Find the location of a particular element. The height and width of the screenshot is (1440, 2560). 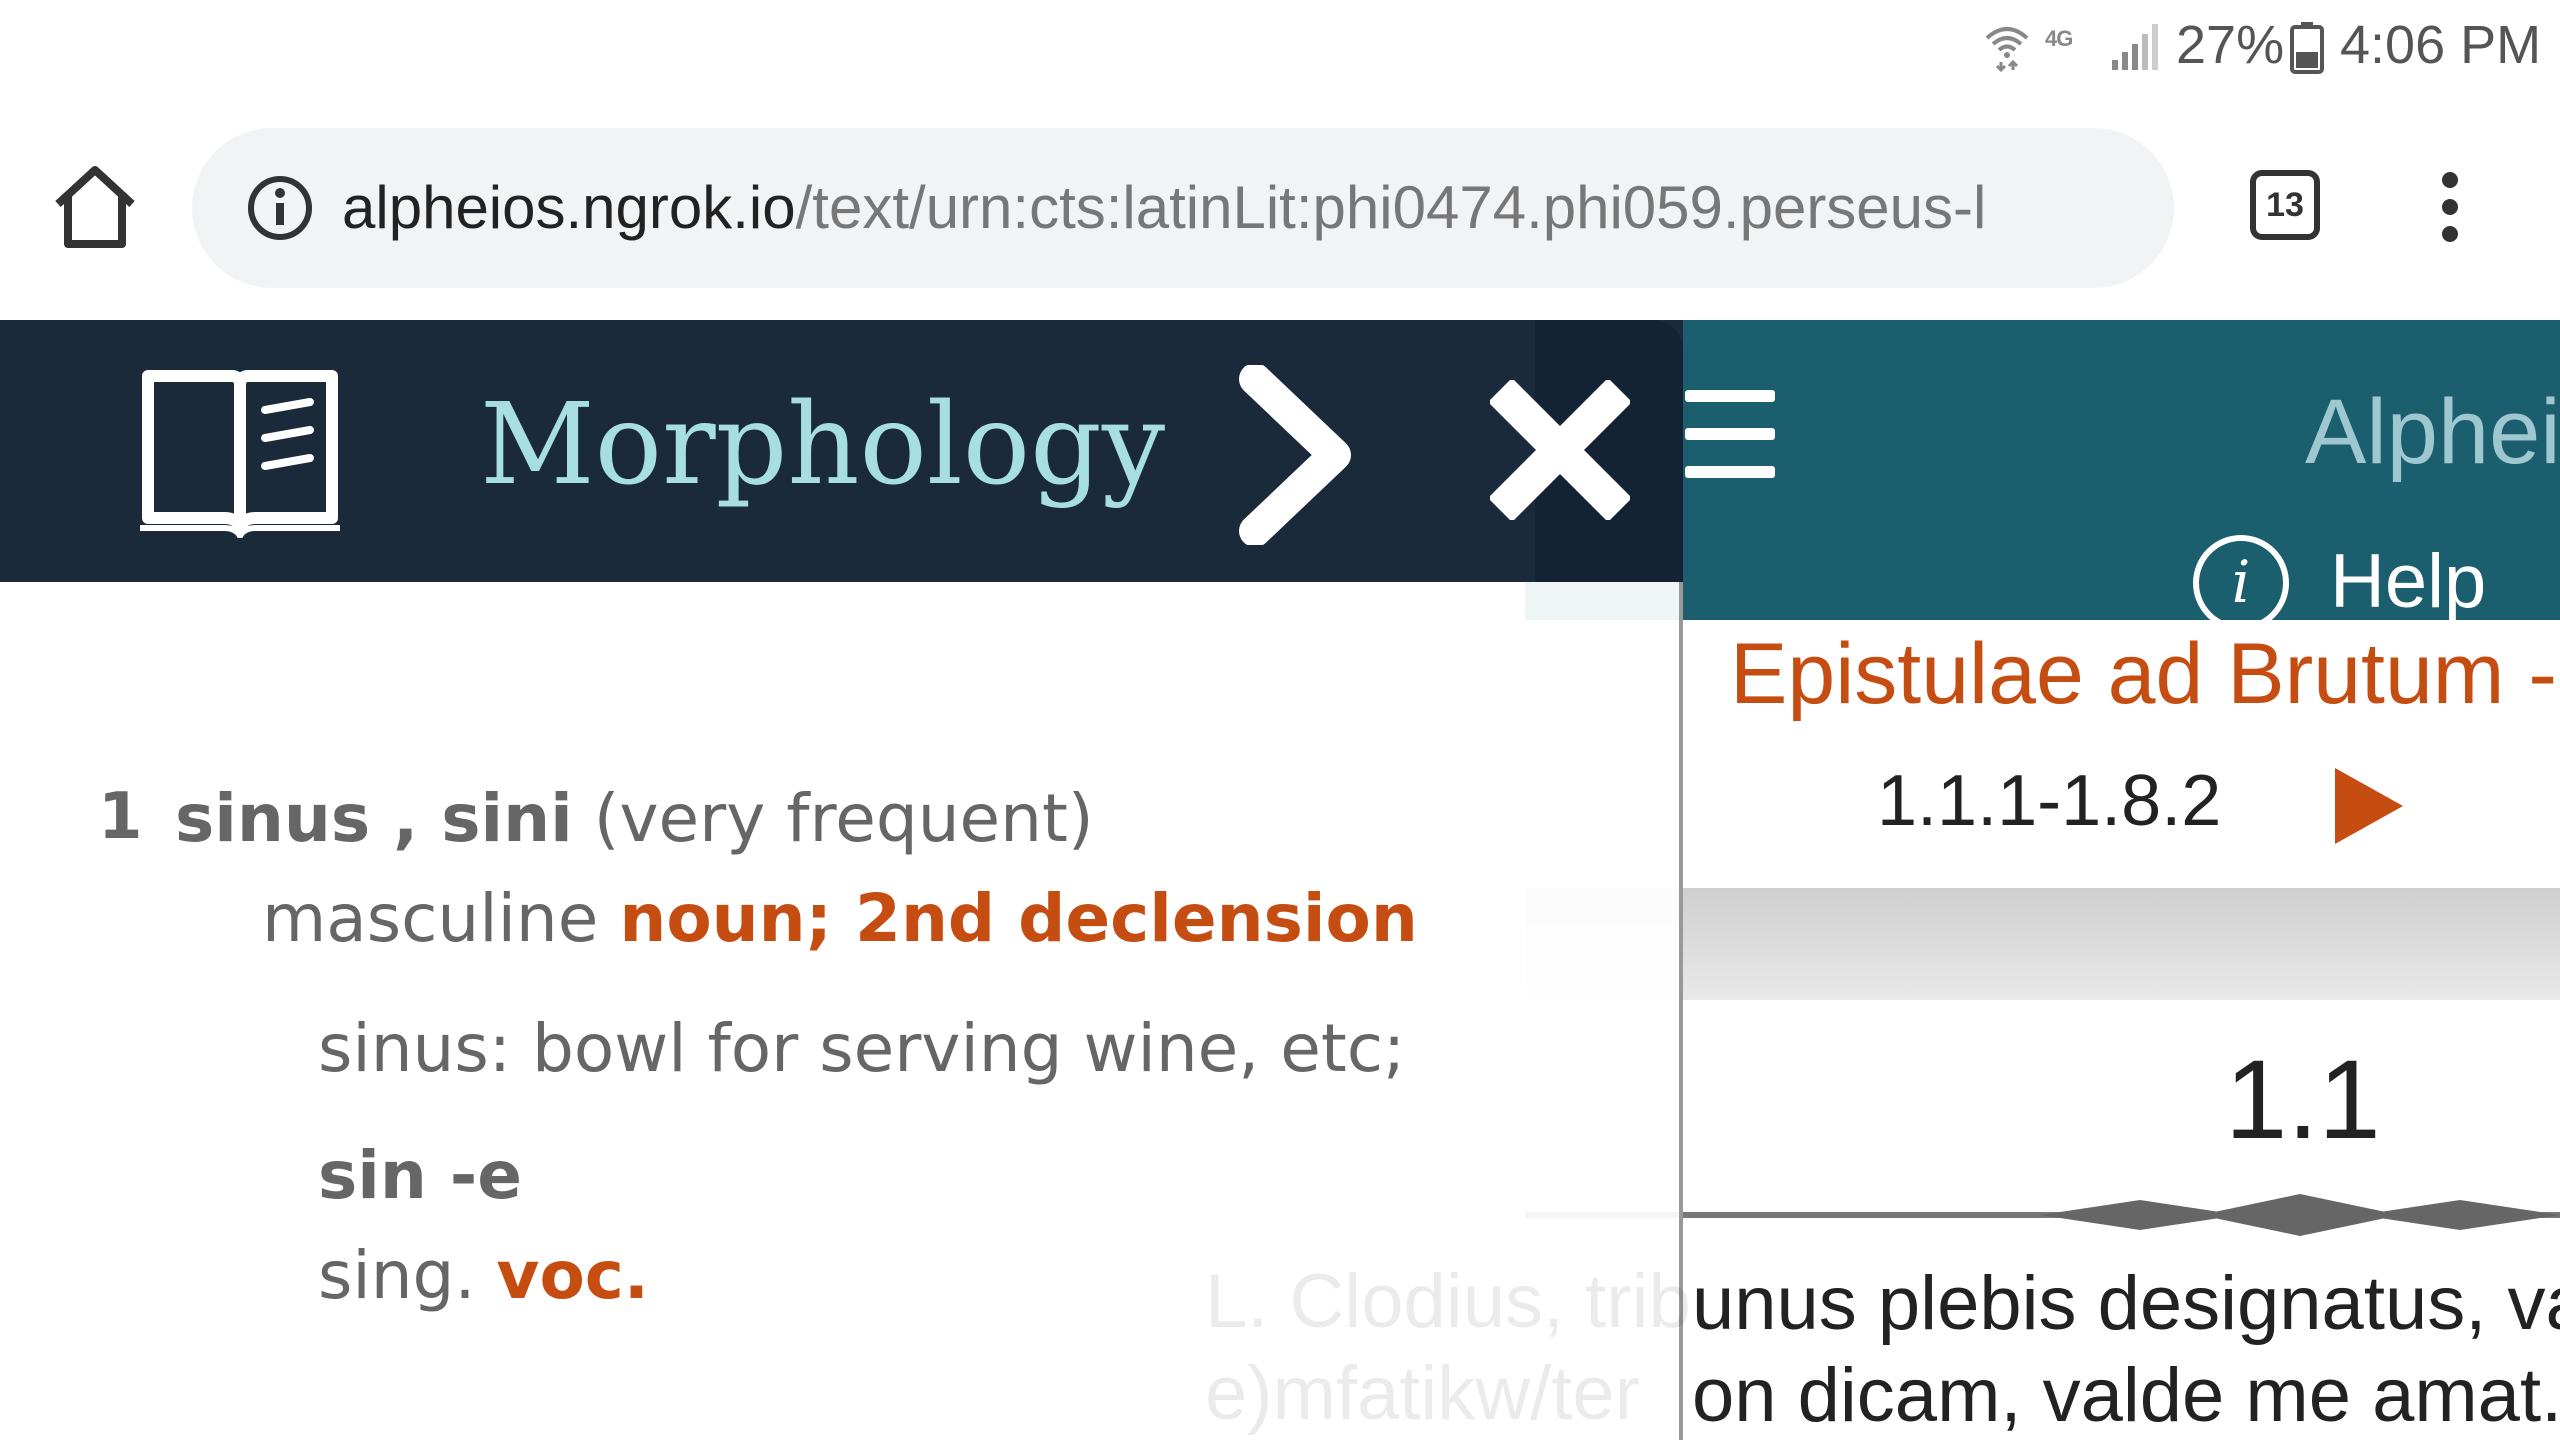

chevron-right-icon is located at coordinates (1300, 455).